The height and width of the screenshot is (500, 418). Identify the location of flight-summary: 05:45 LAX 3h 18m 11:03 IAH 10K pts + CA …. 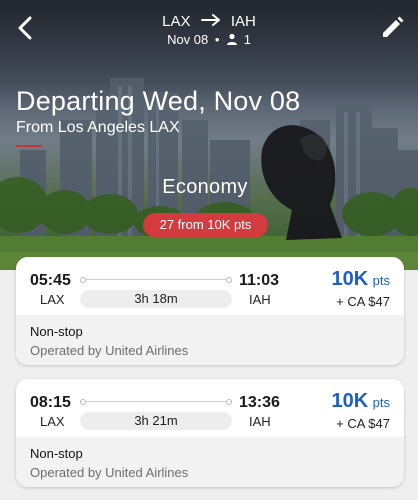
(210, 286).